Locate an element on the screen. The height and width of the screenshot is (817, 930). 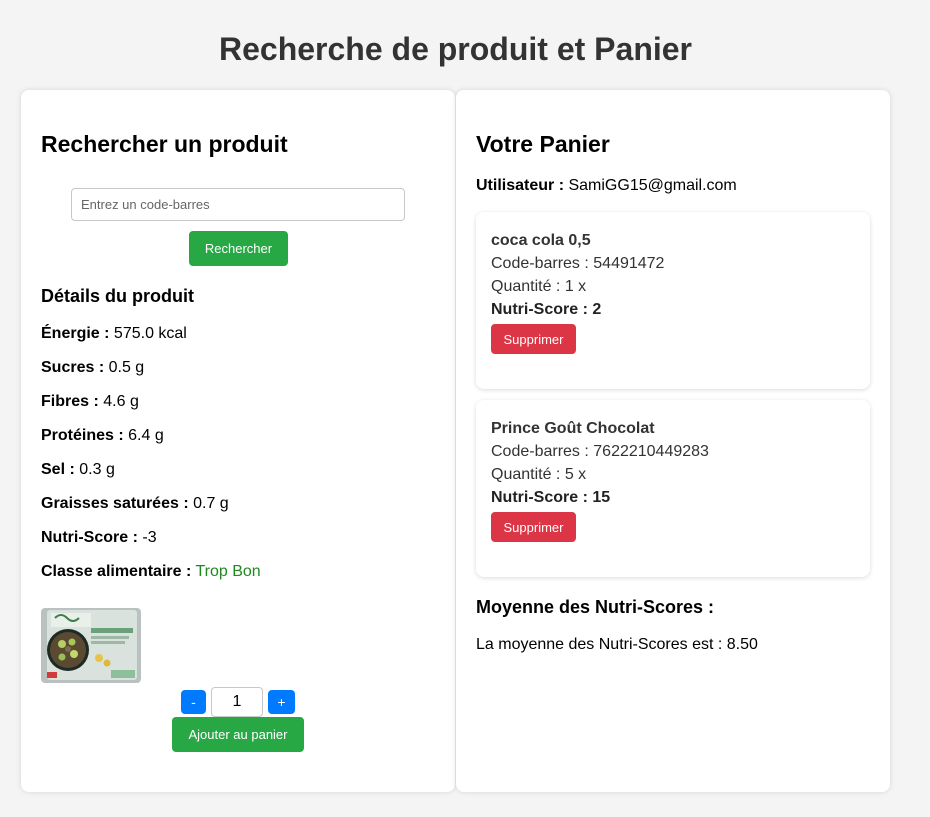
detail-value: 6.4 g is located at coordinates (146, 435).